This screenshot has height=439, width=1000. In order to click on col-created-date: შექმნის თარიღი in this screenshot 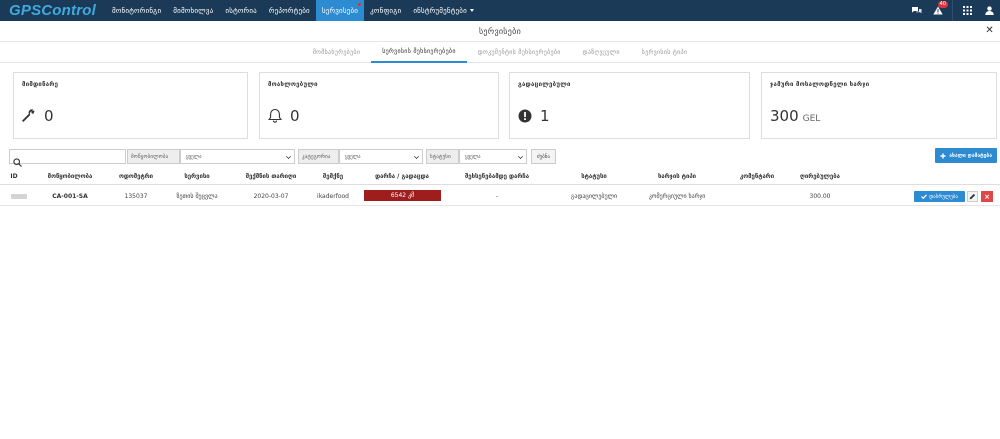, I will do `click(271, 176)`.